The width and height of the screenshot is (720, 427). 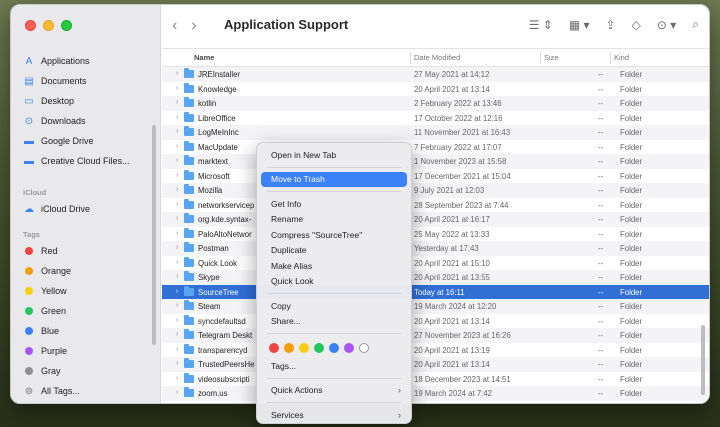 I want to click on menu-item-quick-look: Quick Look, so click(x=334, y=282).